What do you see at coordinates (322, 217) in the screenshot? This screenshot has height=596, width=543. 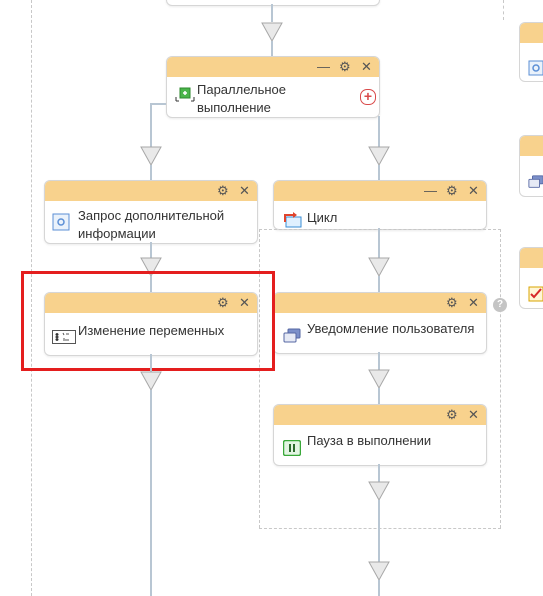 I see `card-title: Цикл` at bounding box center [322, 217].